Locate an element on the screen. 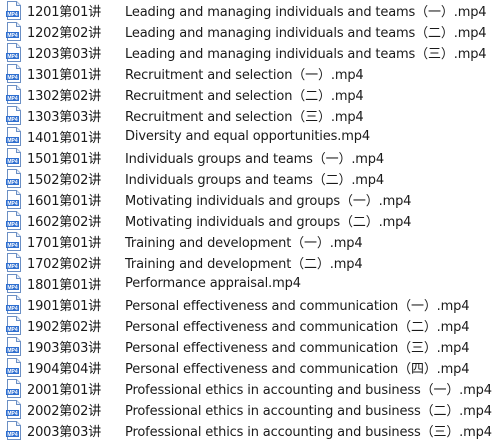  file-code: 1502第02讲 is located at coordinates (64, 180).